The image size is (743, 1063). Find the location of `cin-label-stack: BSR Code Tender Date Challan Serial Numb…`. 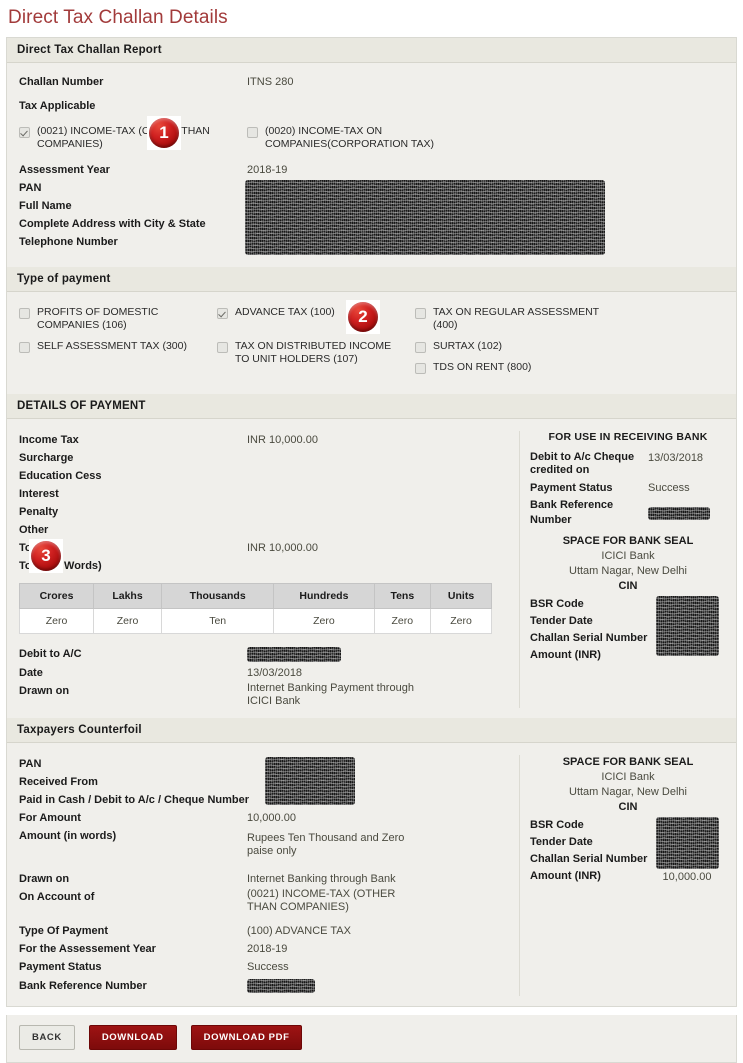

cin-label-stack: BSR Code Tender Date Challan Serial Numb… is located at coordinates (589, 630).